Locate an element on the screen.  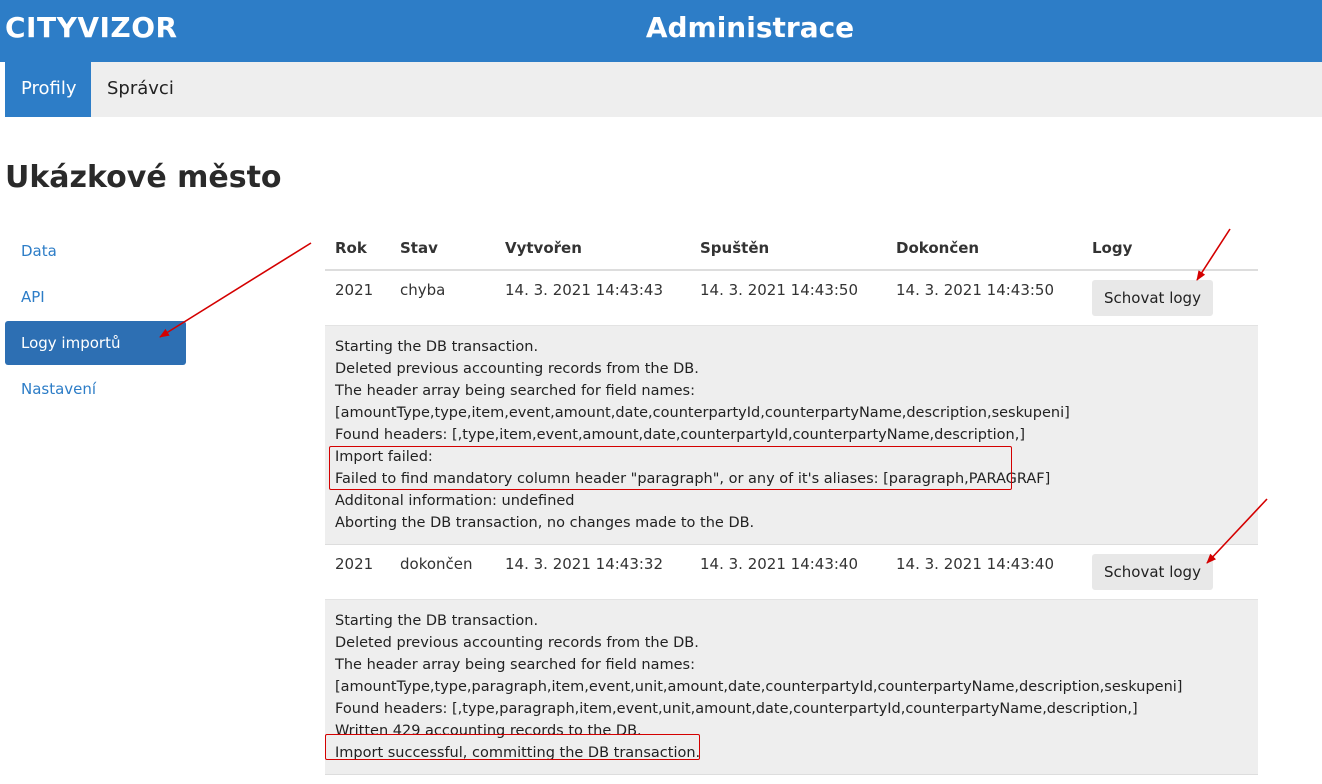
column-header-started: Spuštěn is located at coordinates (735, 248).